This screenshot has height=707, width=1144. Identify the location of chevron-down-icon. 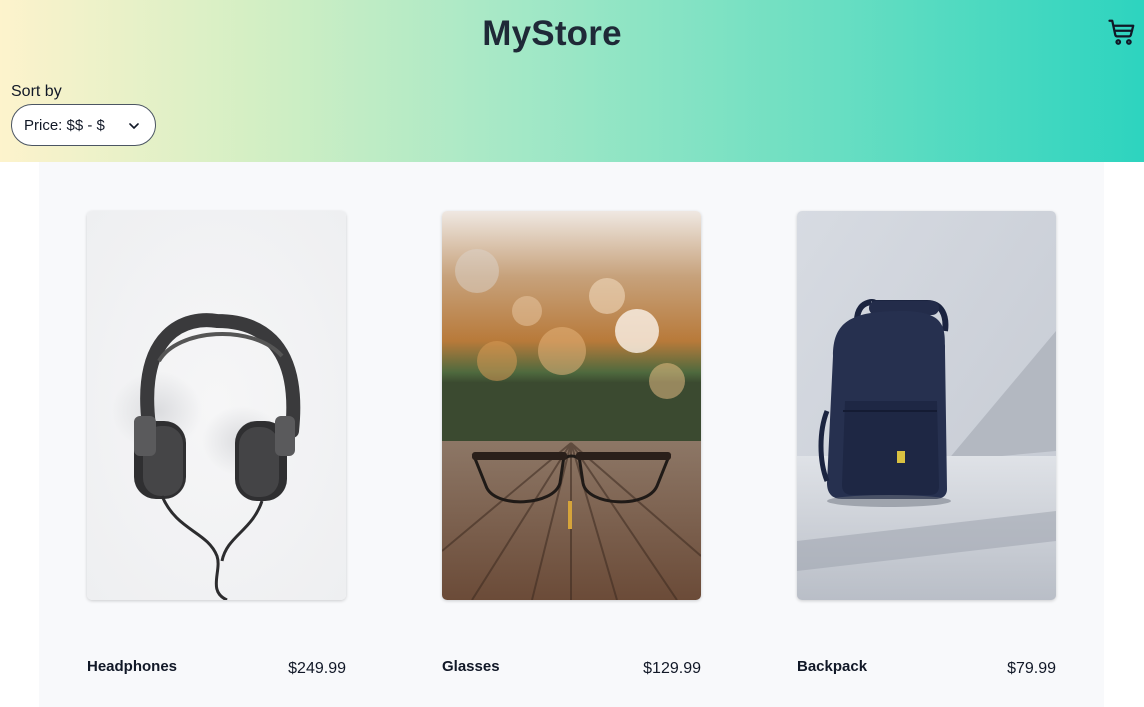
(134, 126).